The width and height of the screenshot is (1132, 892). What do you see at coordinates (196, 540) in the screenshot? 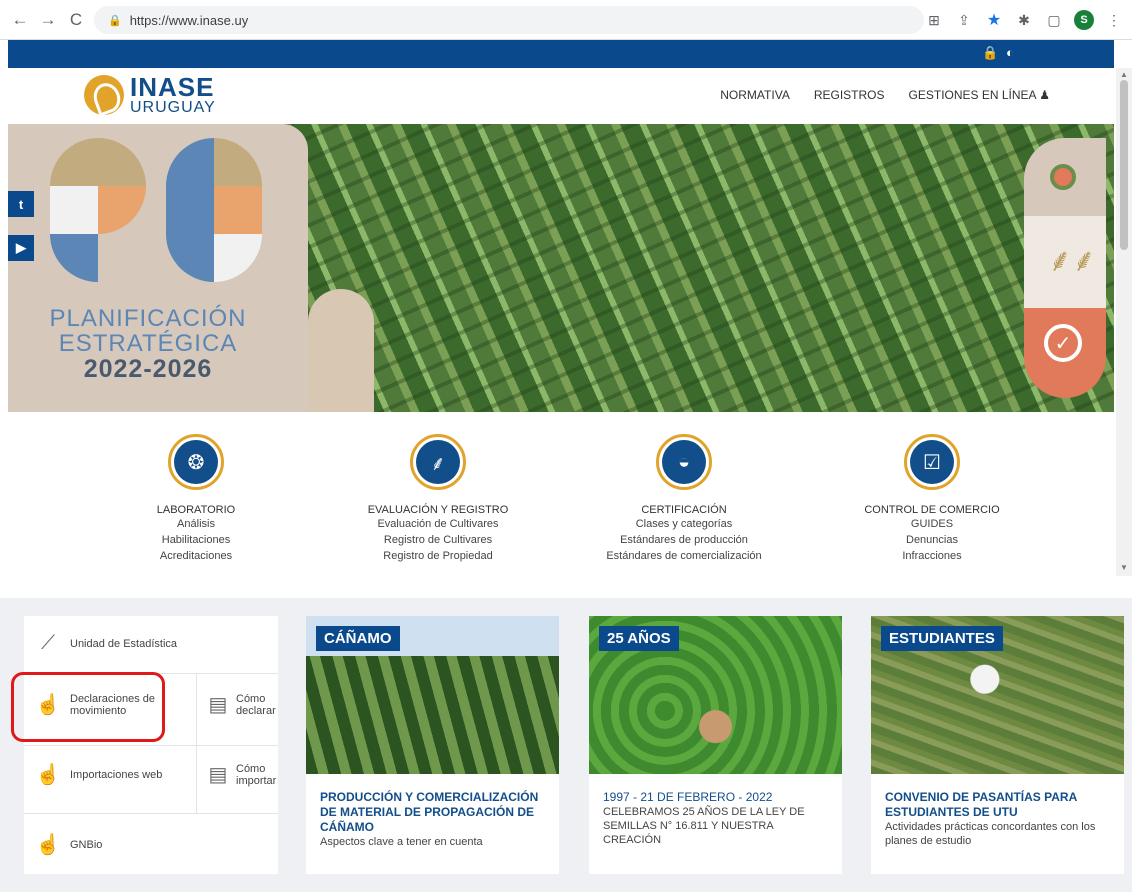
I see `service-link: Habilitaciones` at bounding box center [196, 540].